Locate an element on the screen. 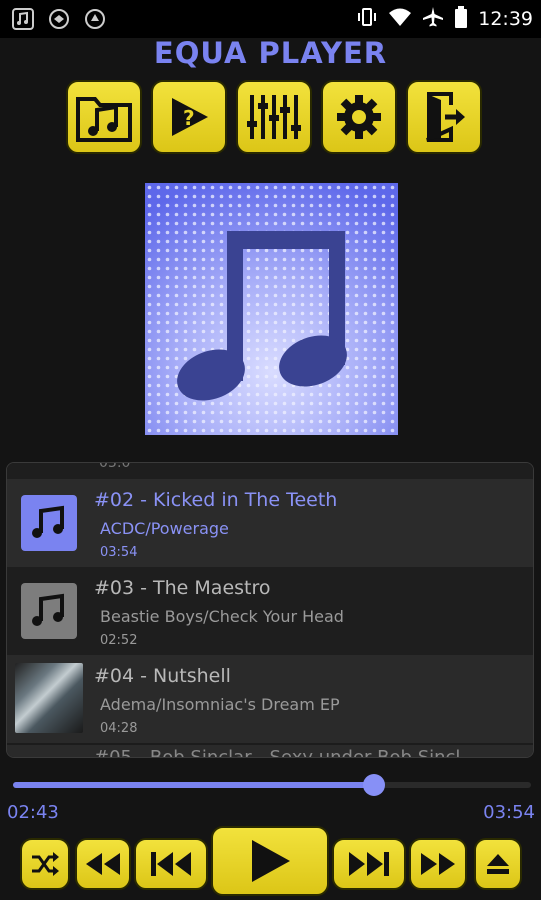  fast-rewind-icon is located at coordinates (103, 864).